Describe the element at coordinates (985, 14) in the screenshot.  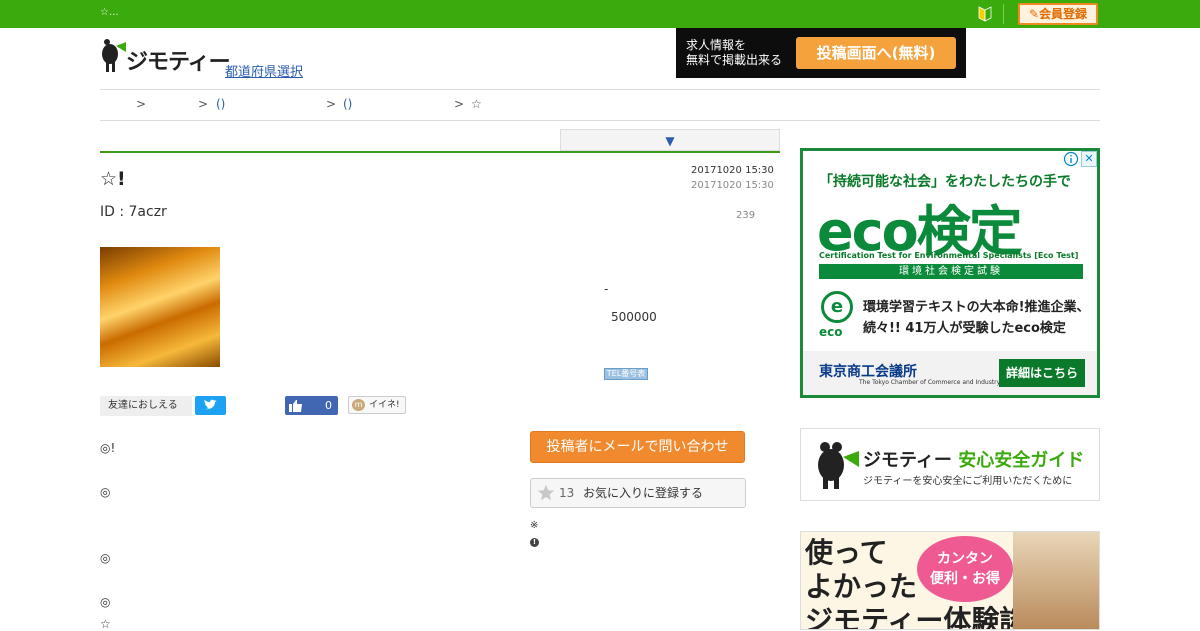
I see `beginner-mark-icon` at that location.